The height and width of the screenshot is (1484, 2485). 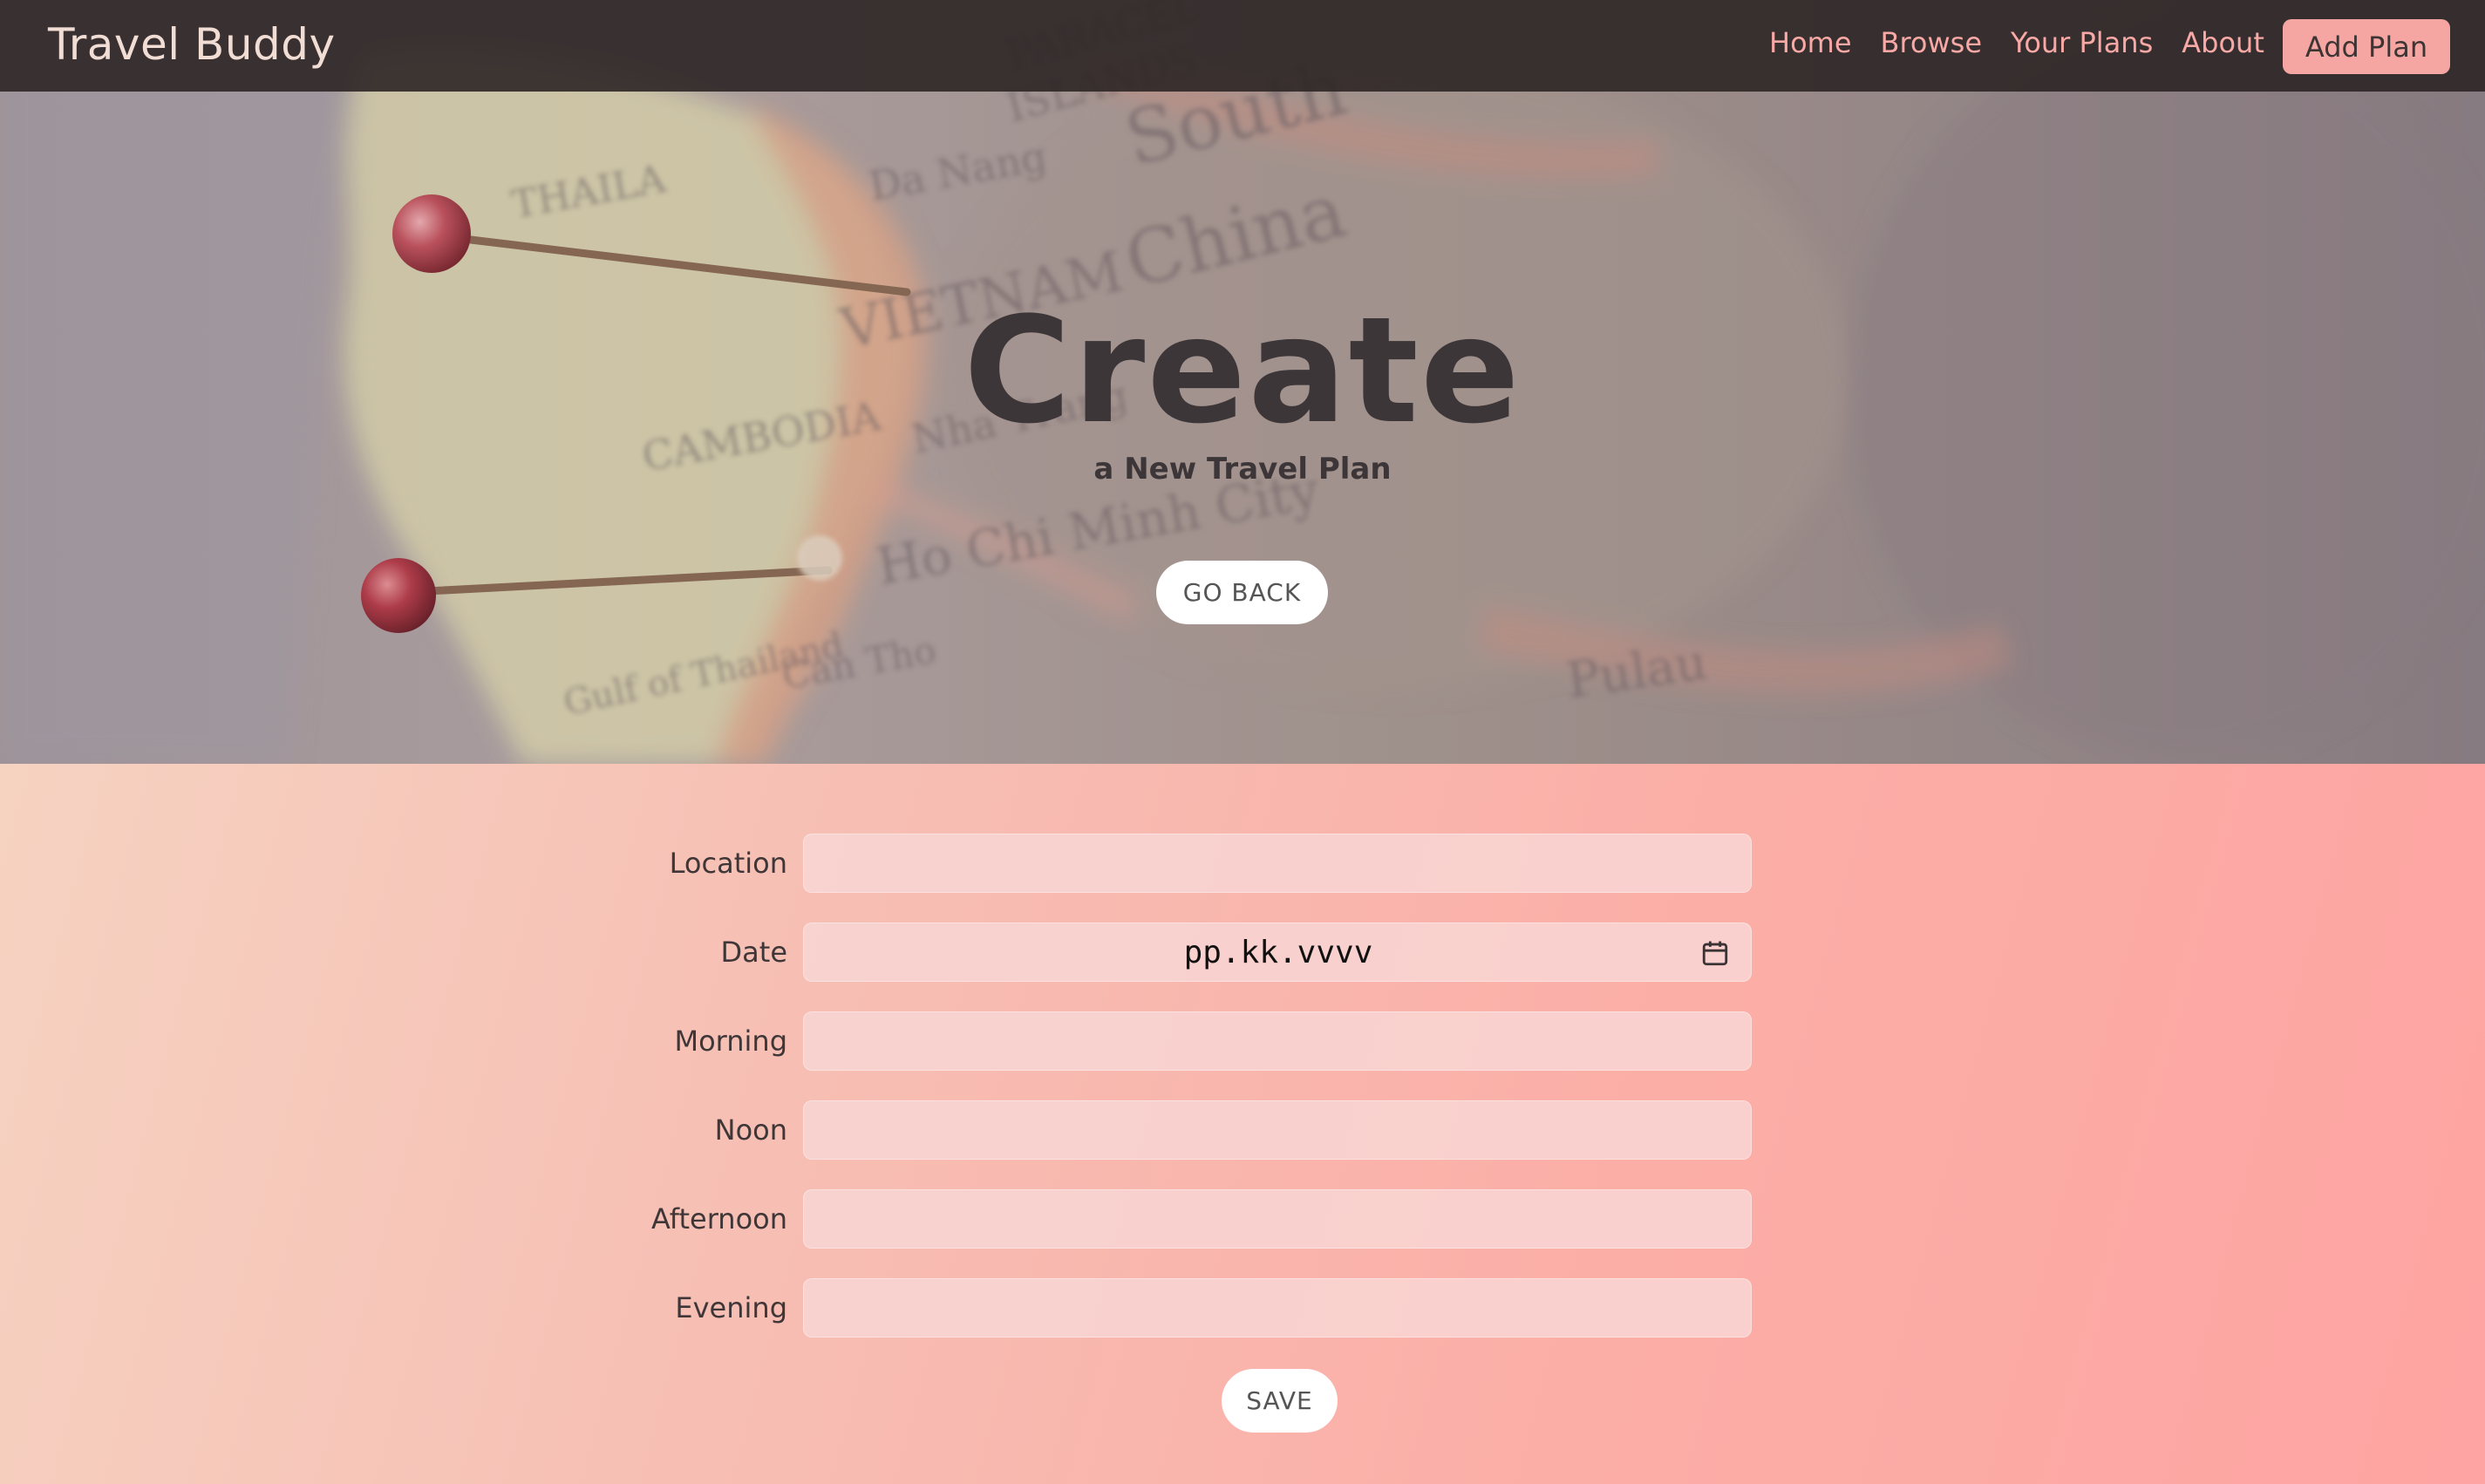 I want to click on form-row-evening: Evening, so click(x=1242, y=1308).